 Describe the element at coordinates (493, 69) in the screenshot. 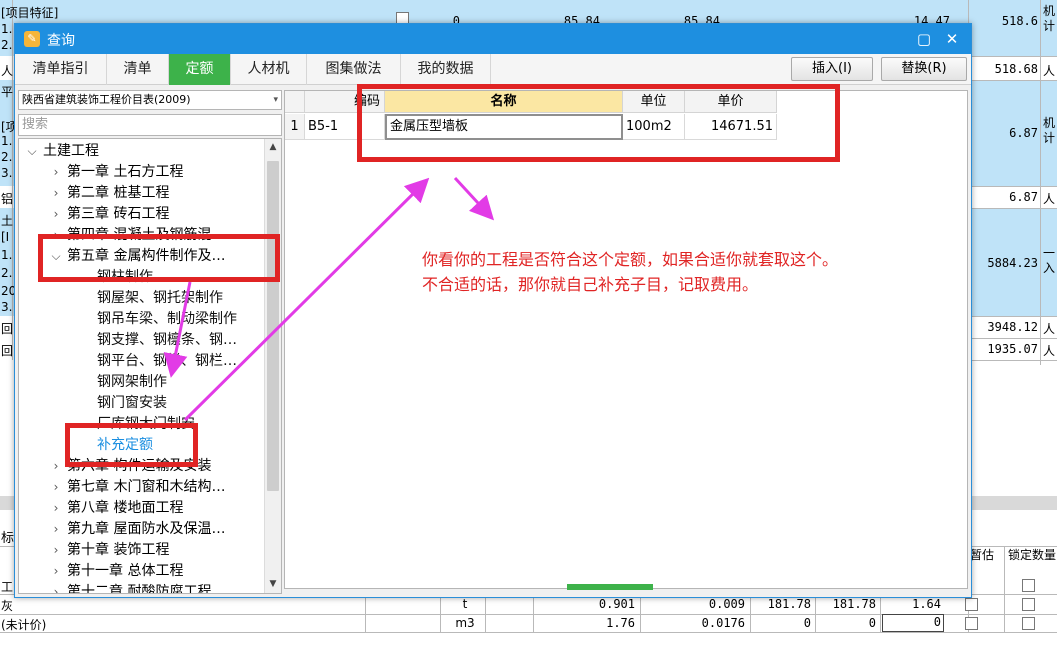

I see `tab-bar: 清单指引 清单 定额 人材机 图集做法 我的数据 插入(I) 替换(R)` at that location.